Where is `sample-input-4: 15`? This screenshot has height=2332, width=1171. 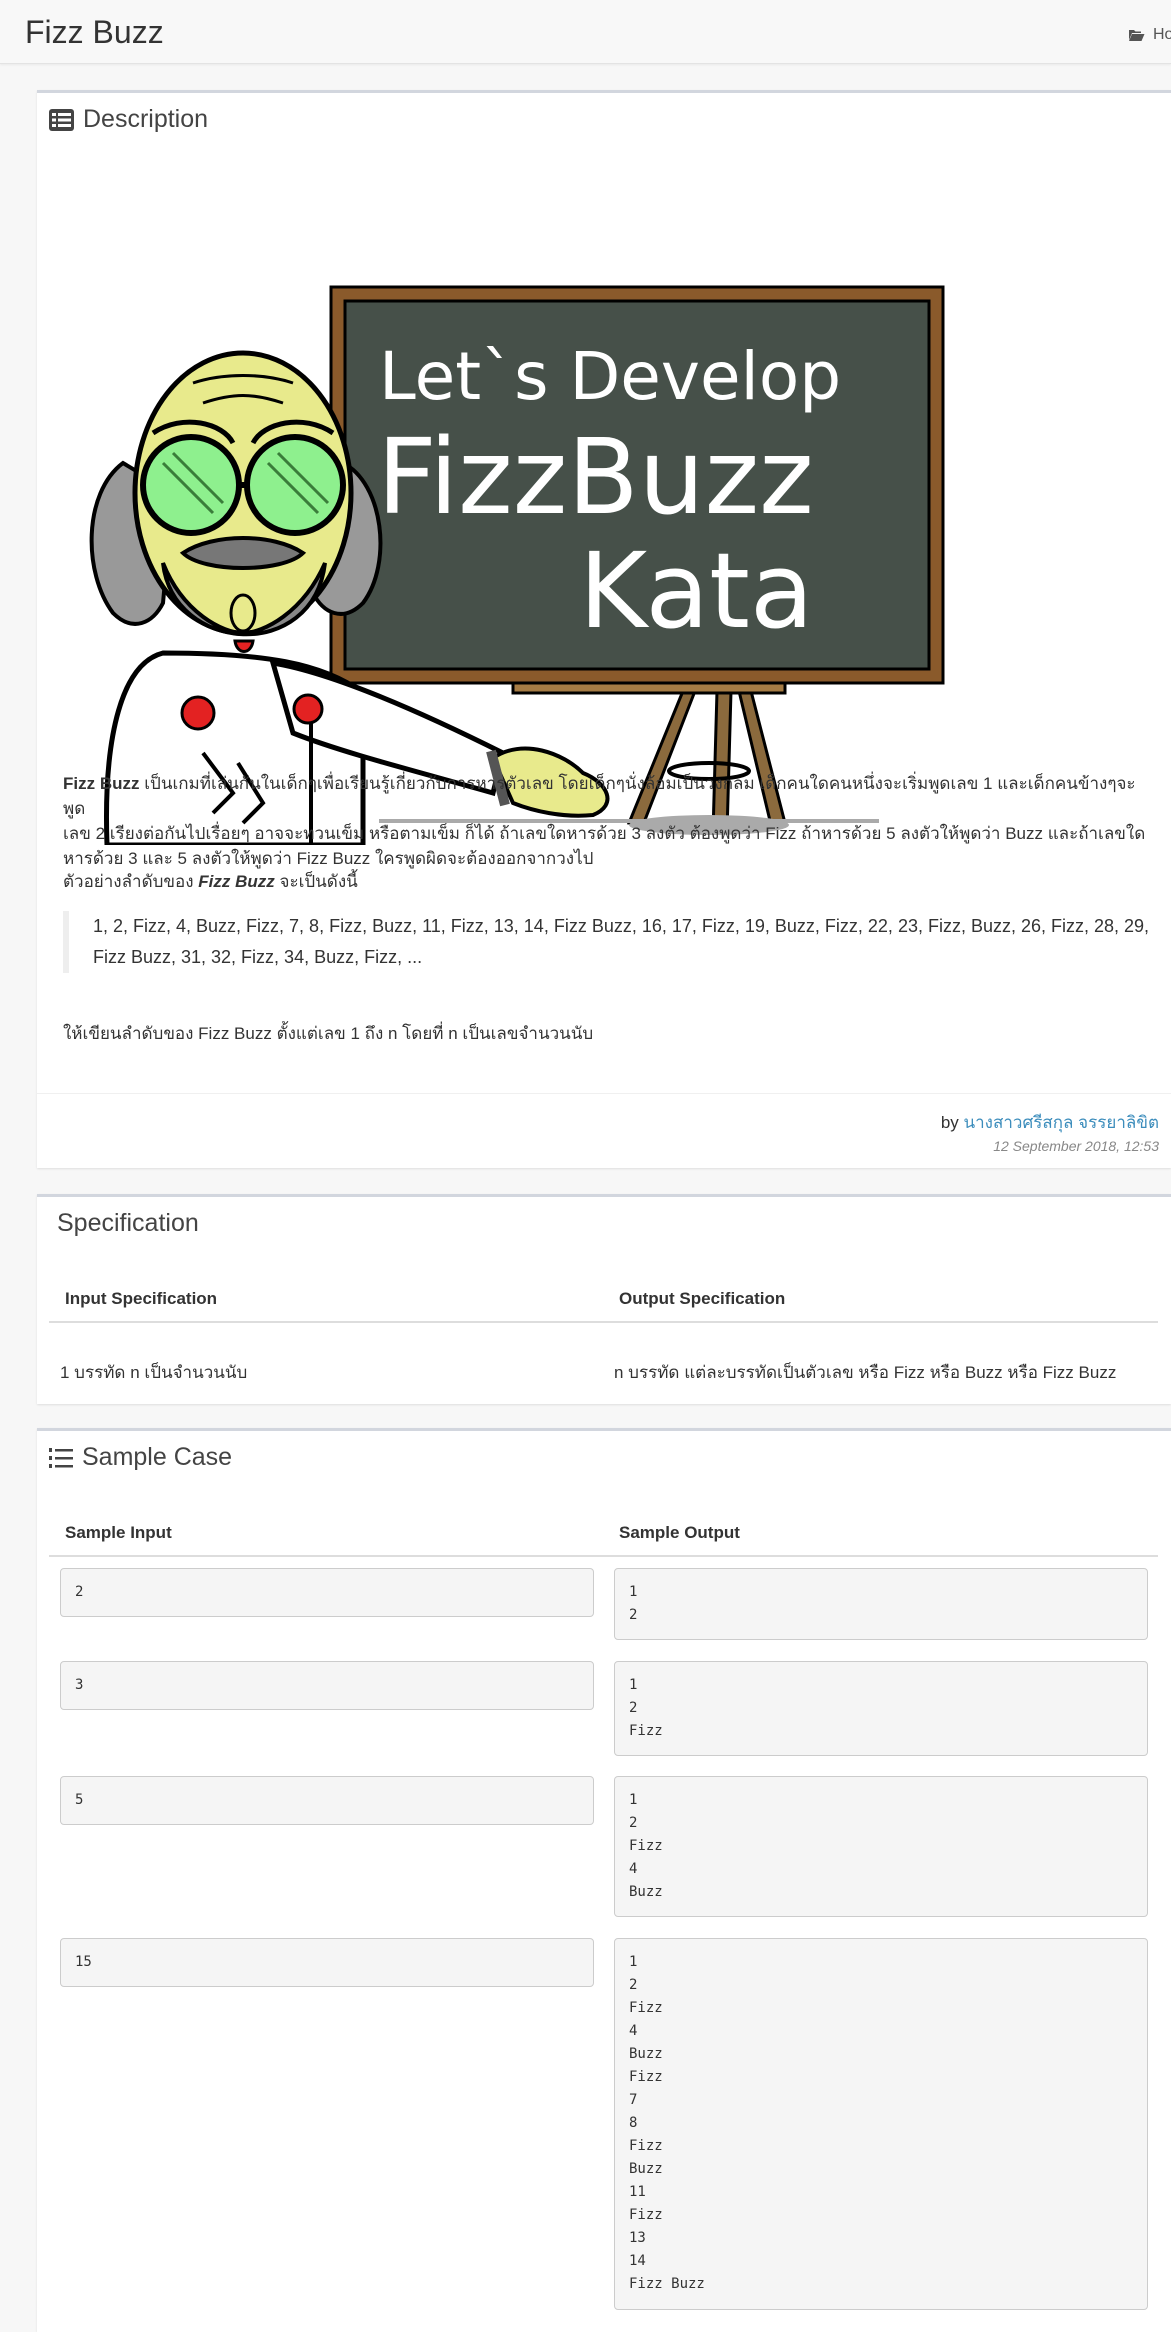 sample-input-4: 15 is located at coordinates (327, 1962).